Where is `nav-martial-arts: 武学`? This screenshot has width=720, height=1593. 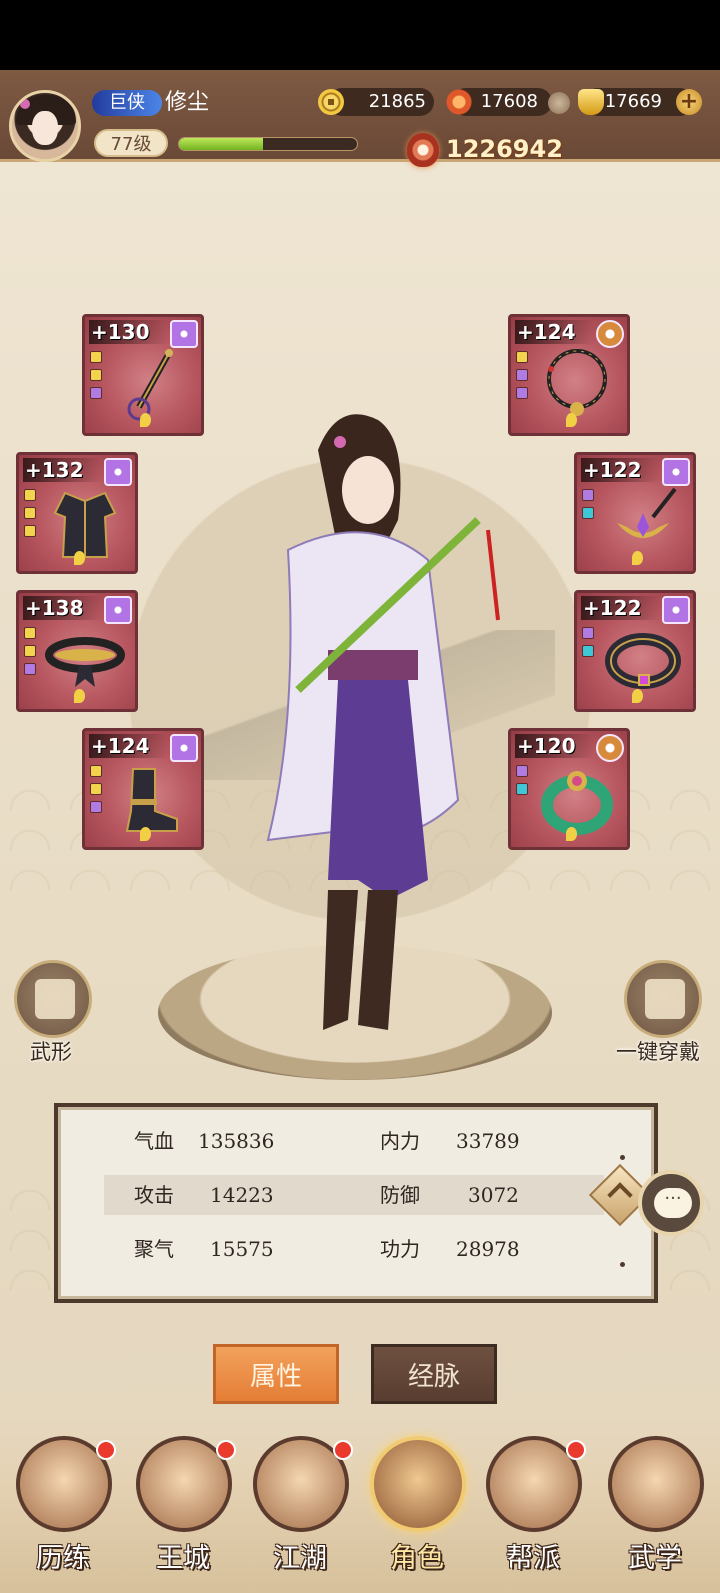
nav-martial-arts: 武学 is located at coordinates (655, 1511).